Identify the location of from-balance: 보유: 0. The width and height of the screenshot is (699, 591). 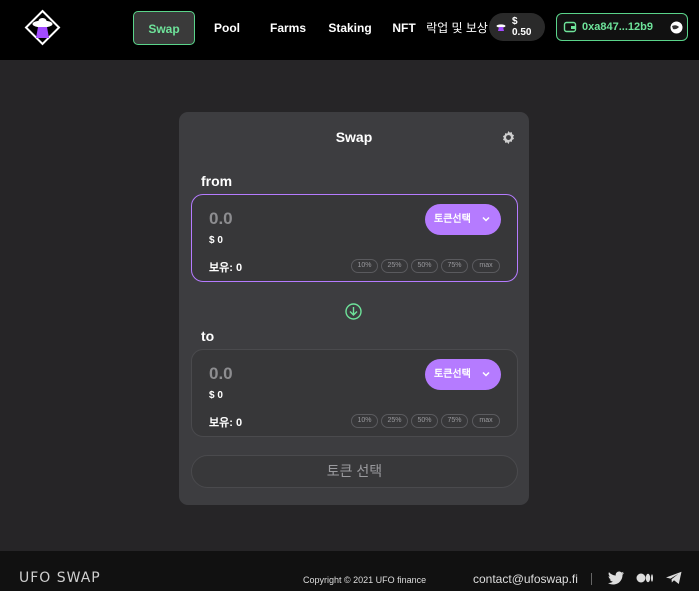
(226, 268).